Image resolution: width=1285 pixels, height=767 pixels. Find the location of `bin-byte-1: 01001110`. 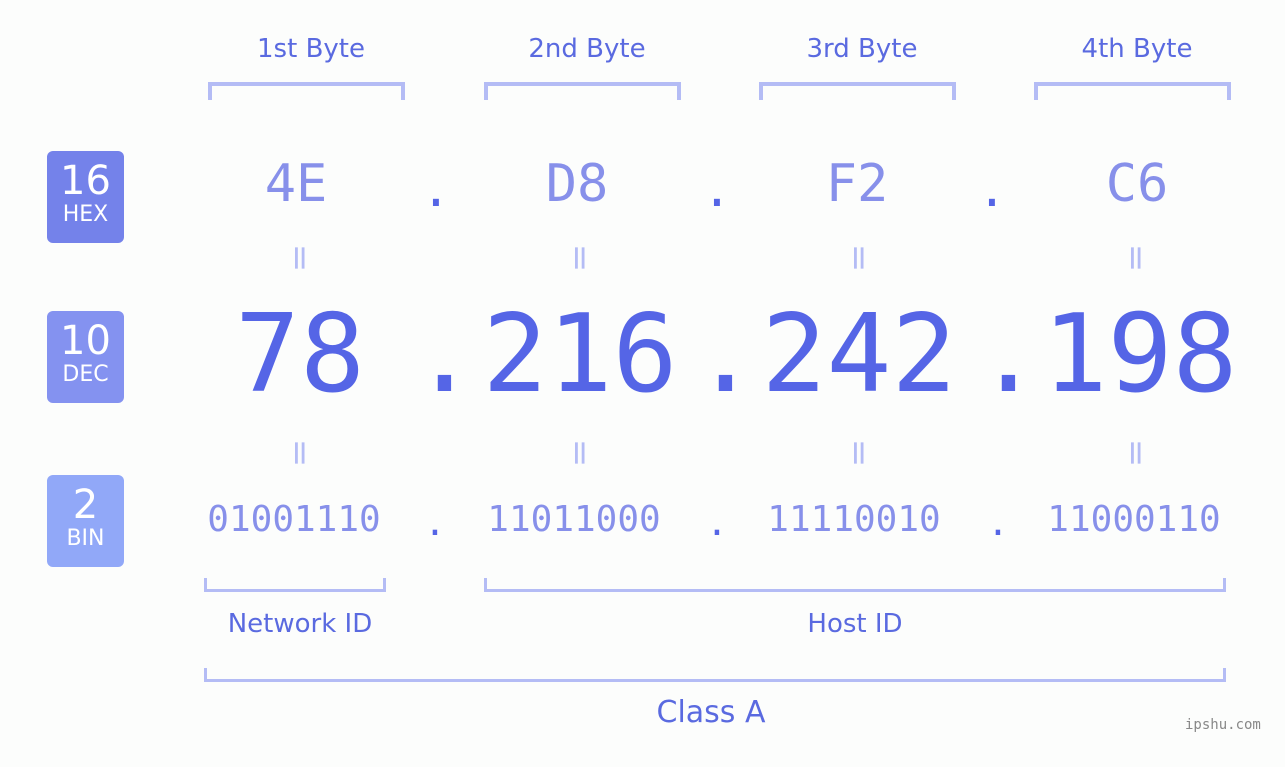

bin-byte-1: 01001110 is located at coordinates (294, 519).